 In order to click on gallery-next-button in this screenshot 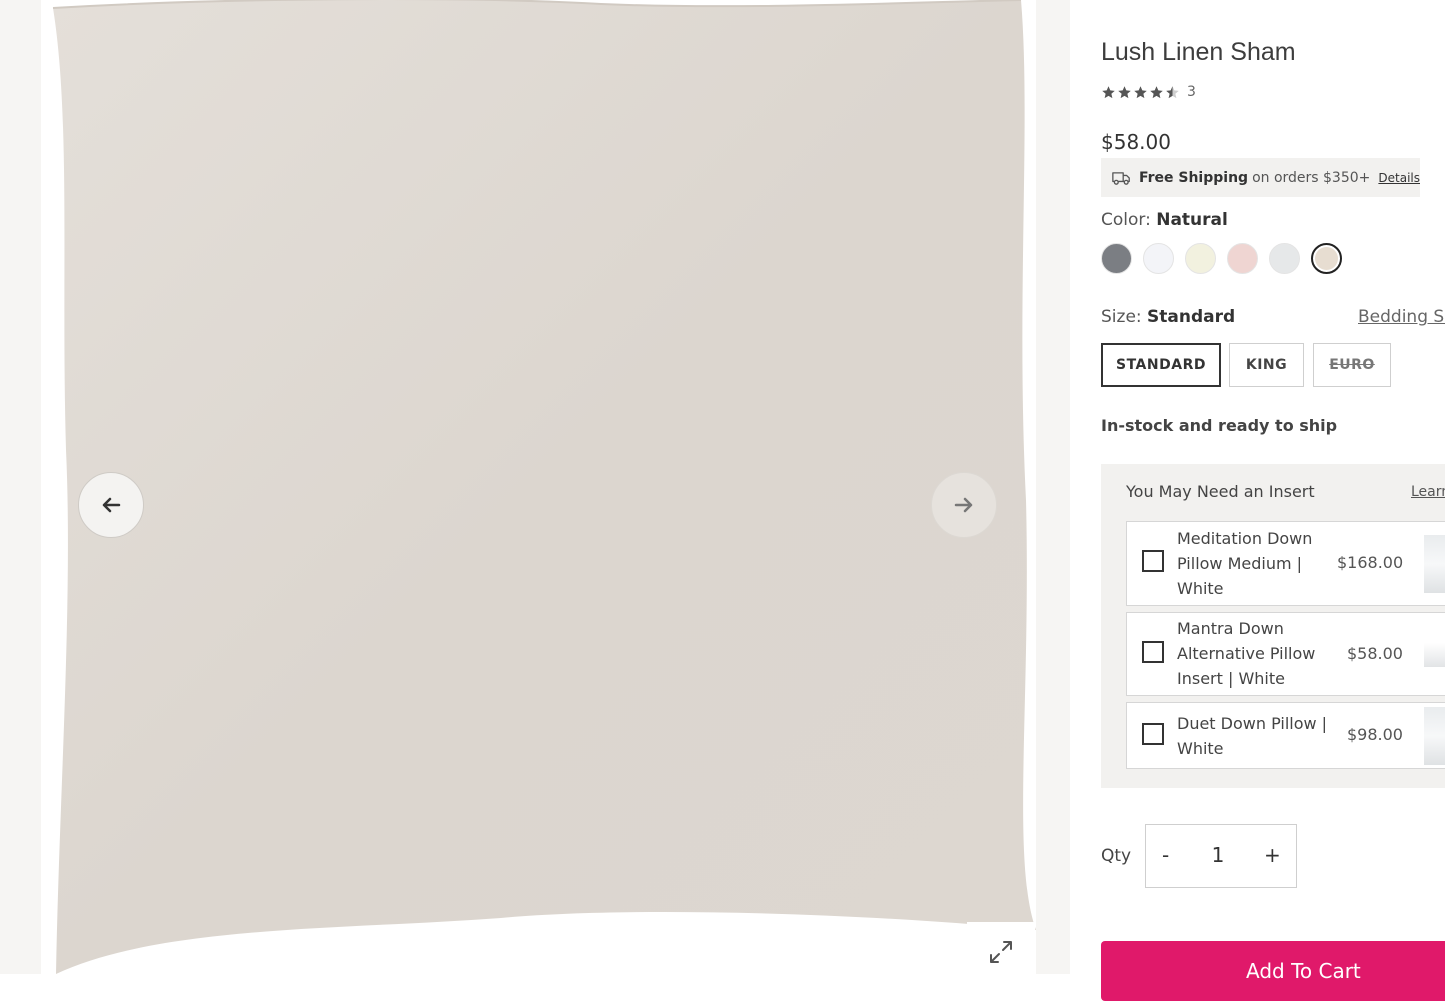, I will do `click(964, 505)`.